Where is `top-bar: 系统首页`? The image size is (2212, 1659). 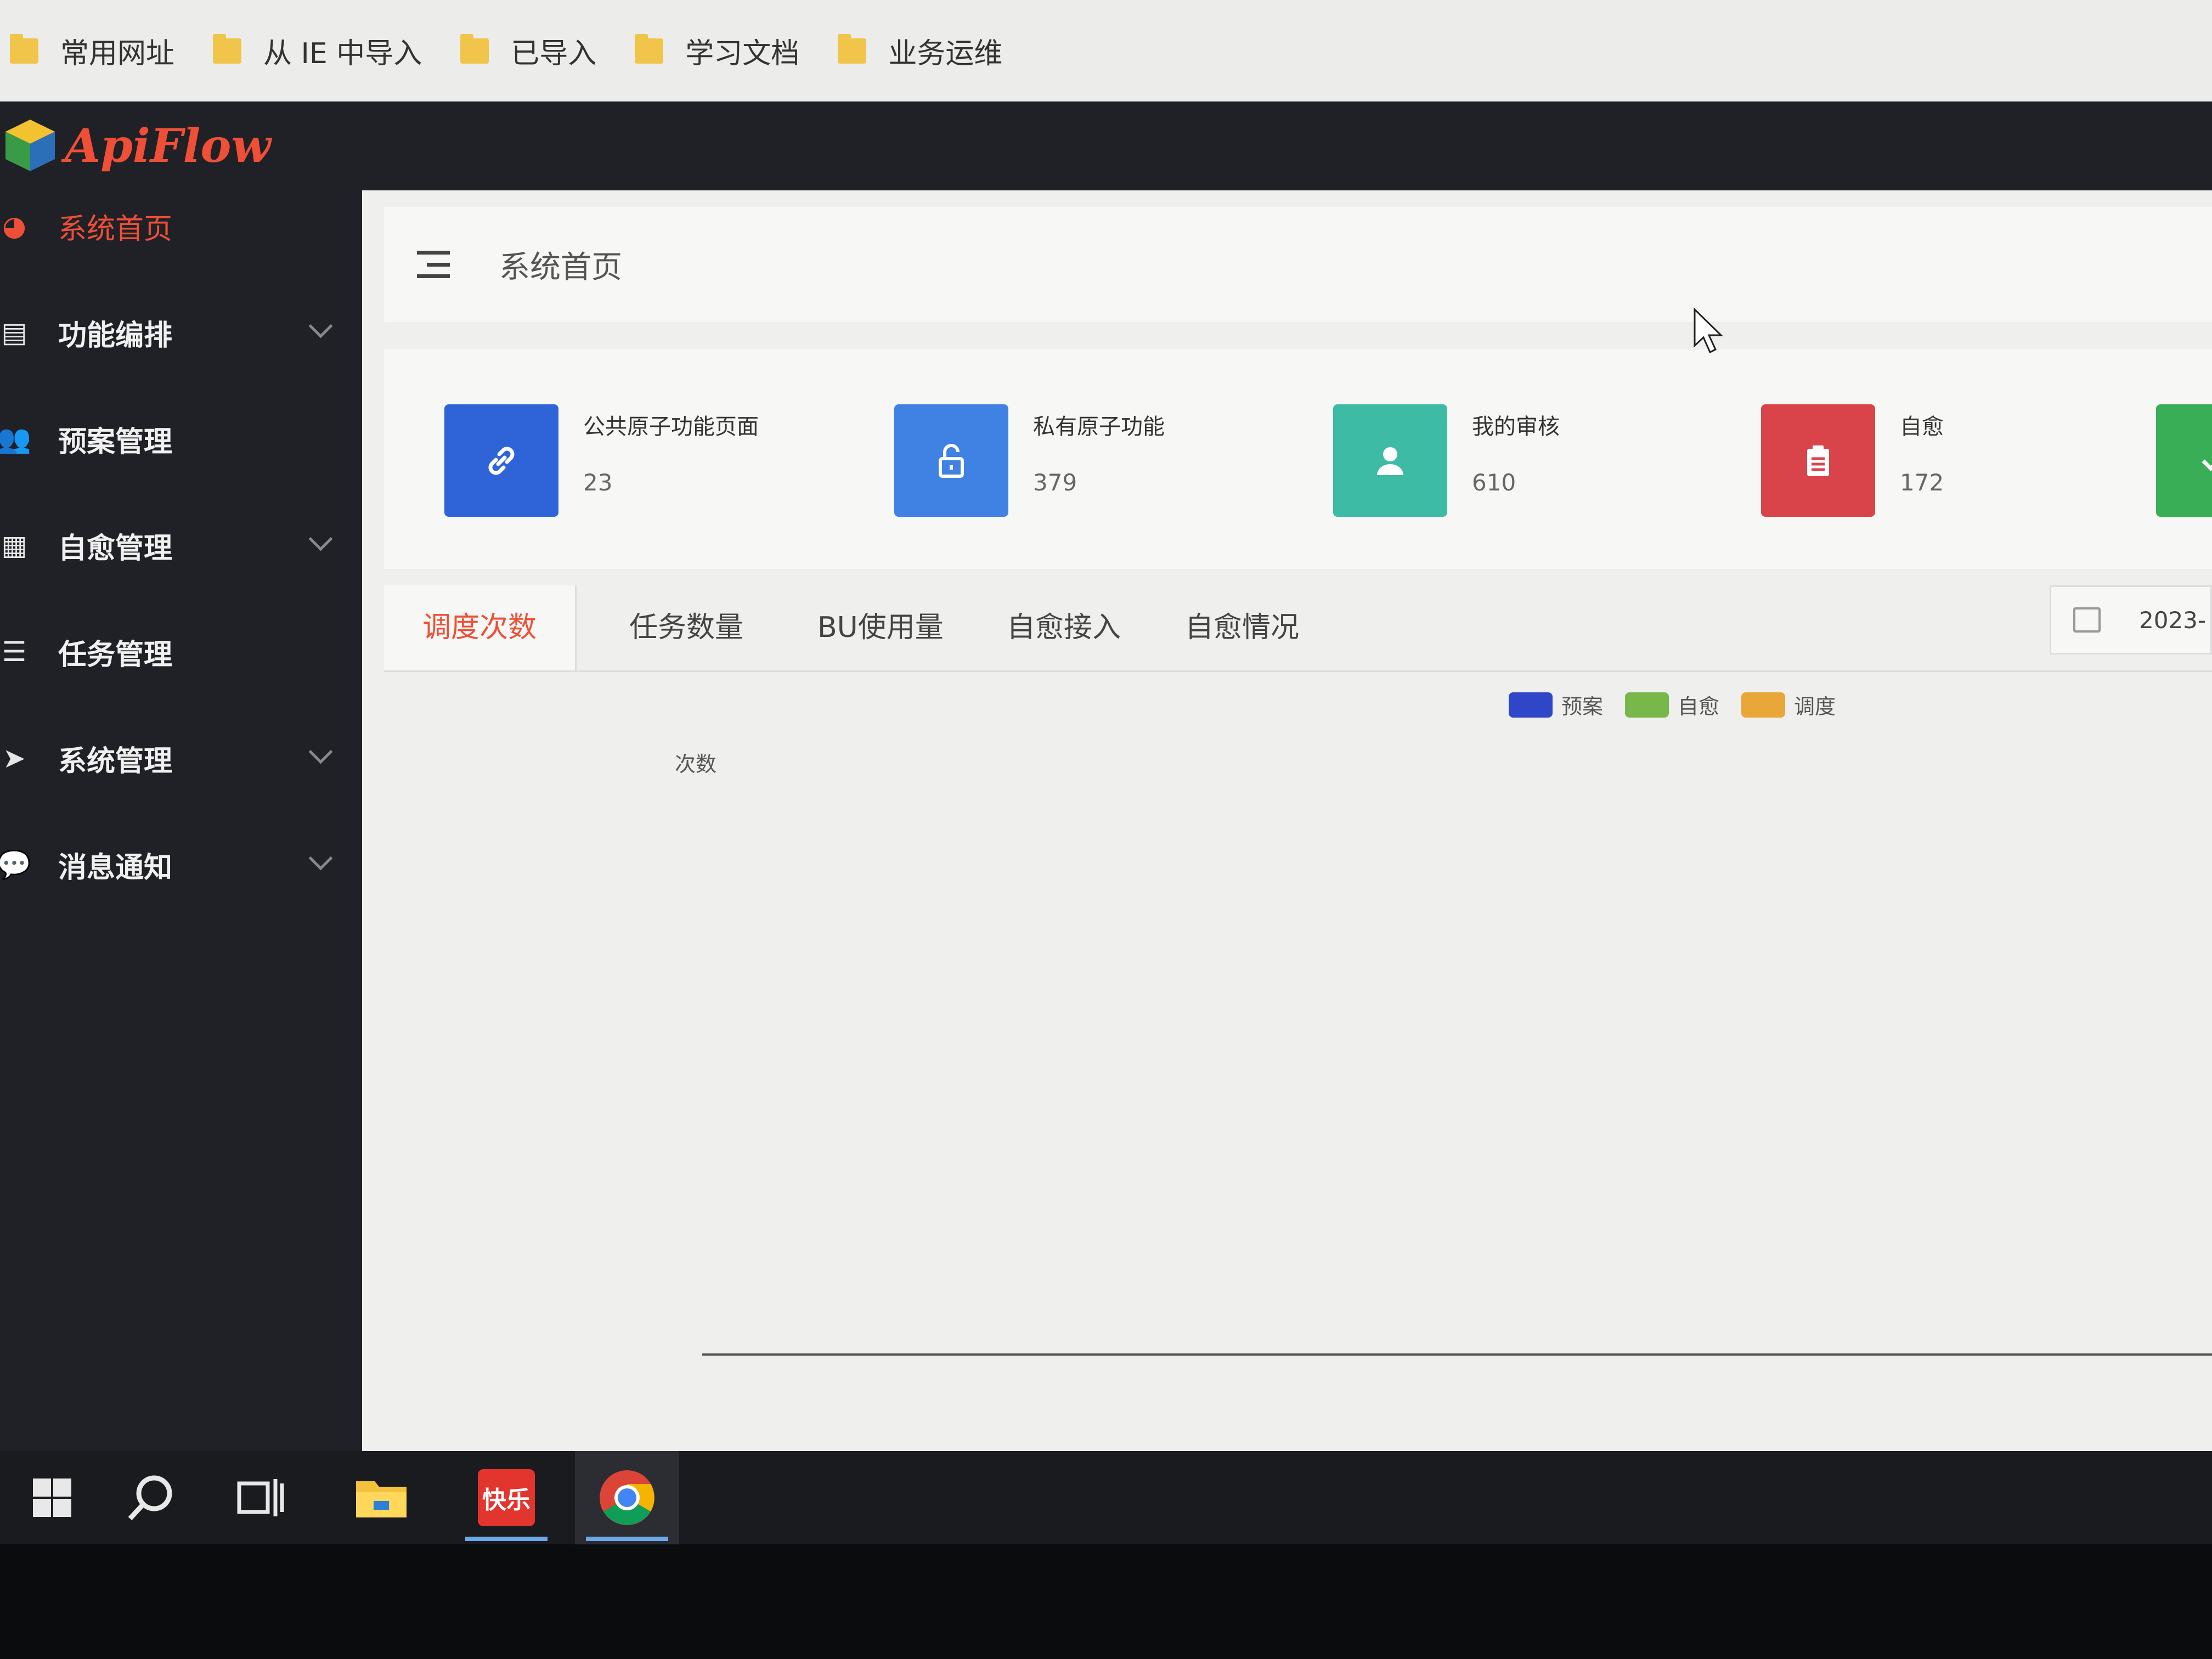 top-bar: 系统首页 is located at coordinates (1298, 264).